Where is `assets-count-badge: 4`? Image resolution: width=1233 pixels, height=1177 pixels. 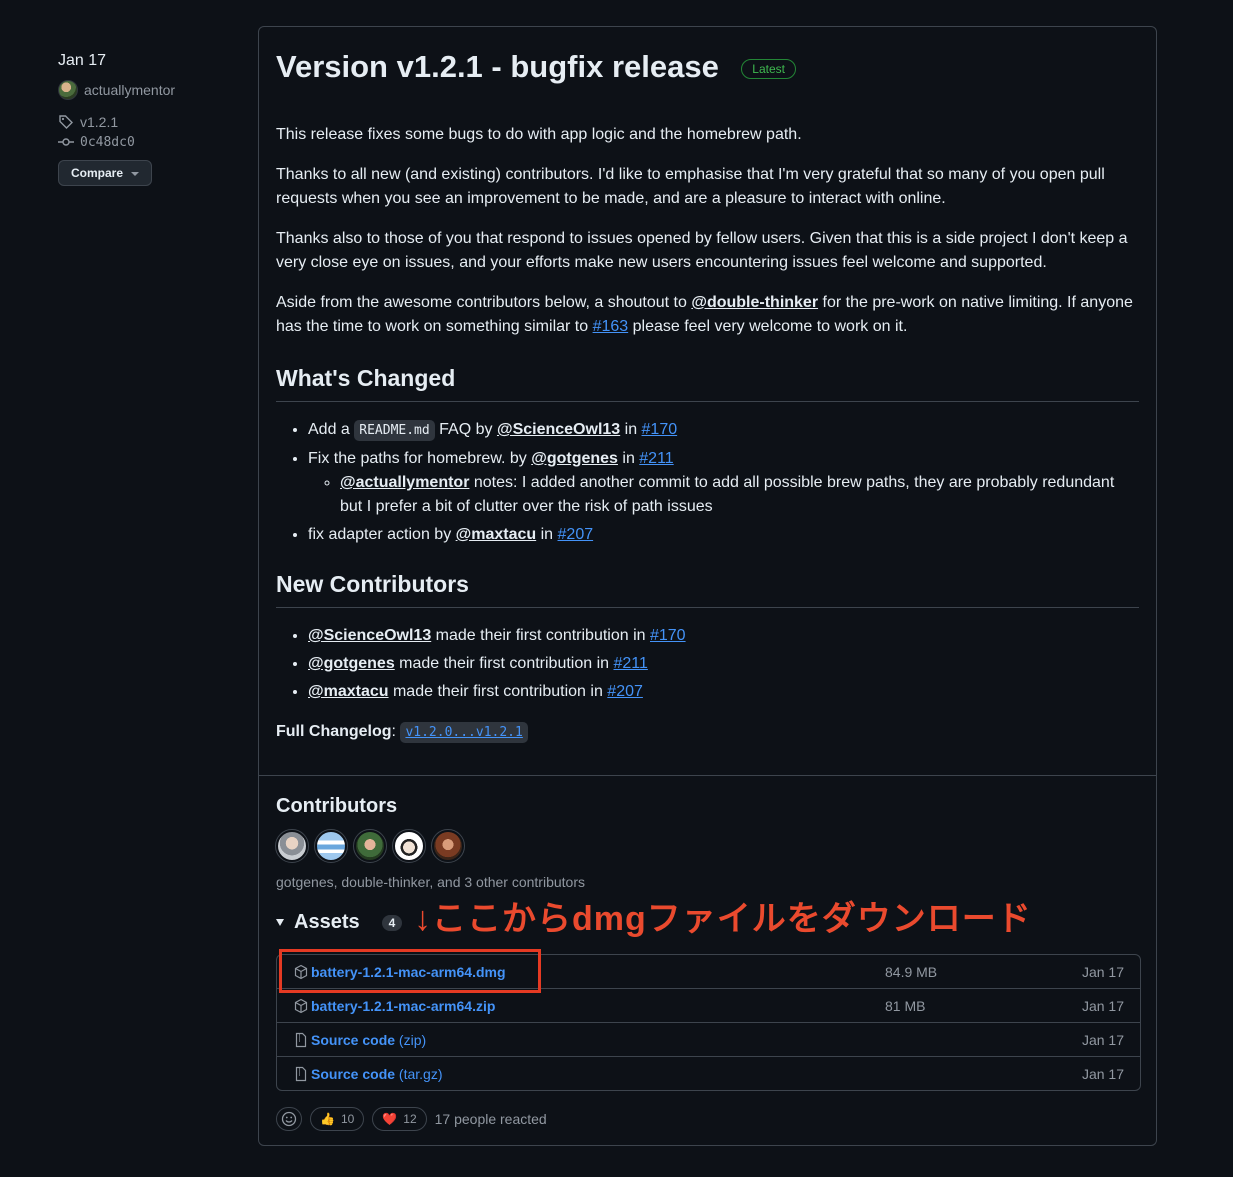 assets-count-badge: 4 is located at coordinates (392, 922).